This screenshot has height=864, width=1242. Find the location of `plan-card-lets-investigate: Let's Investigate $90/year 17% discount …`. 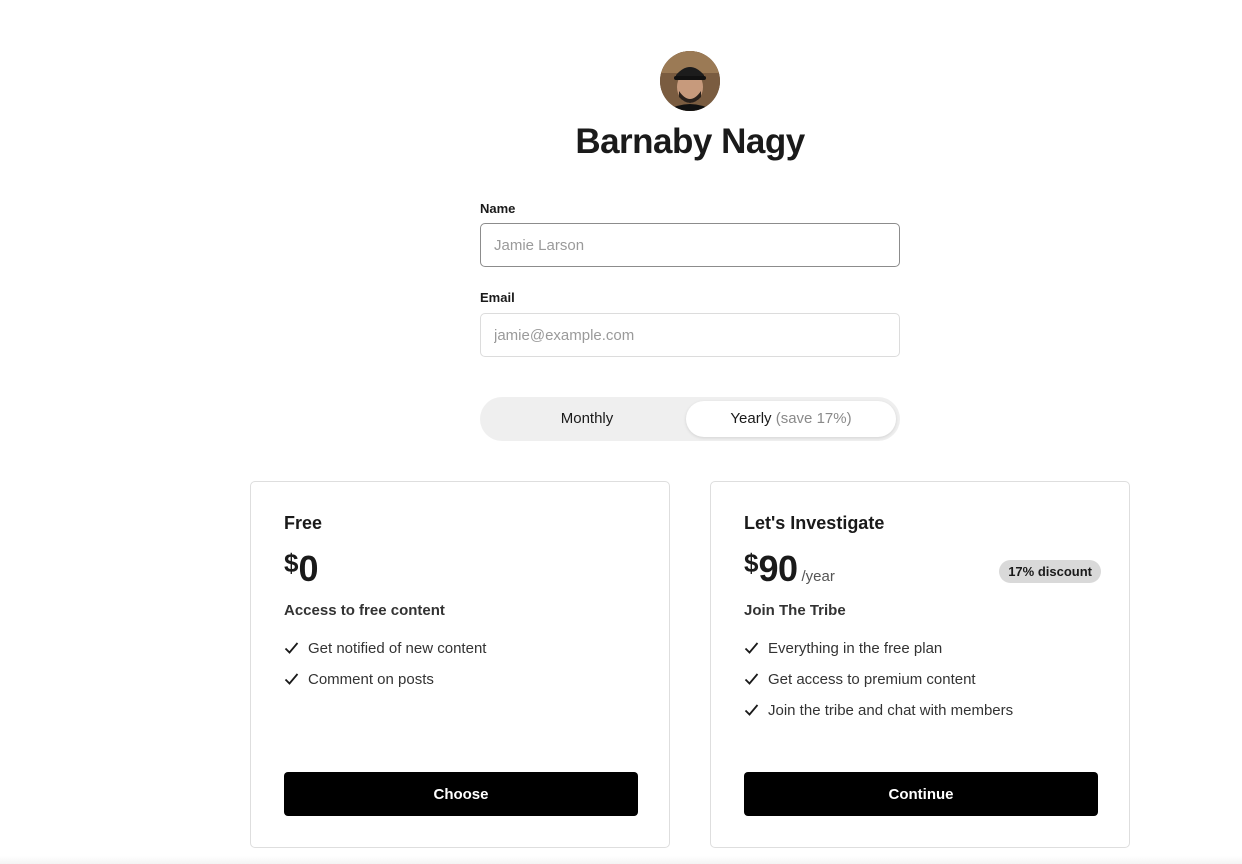

plan-card-lets-investigate: Let's Investigate $90/year 17% discount … is located at coordinates (920, 664).